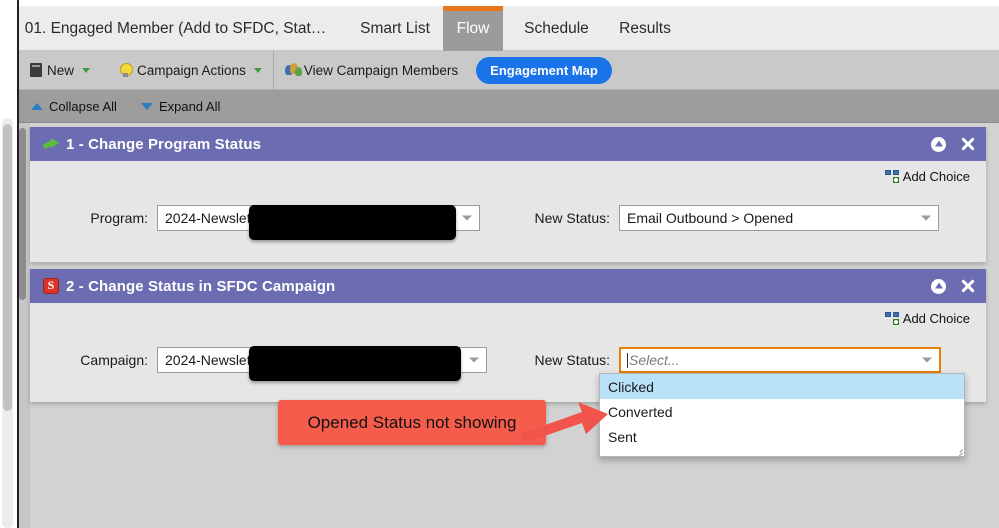 The height and width of the screenshot is (528, 999). What do you see at coordinates (355, 363) in the screenshot?
I see `redaction-block-campaign` at bounding box center [355, 363].